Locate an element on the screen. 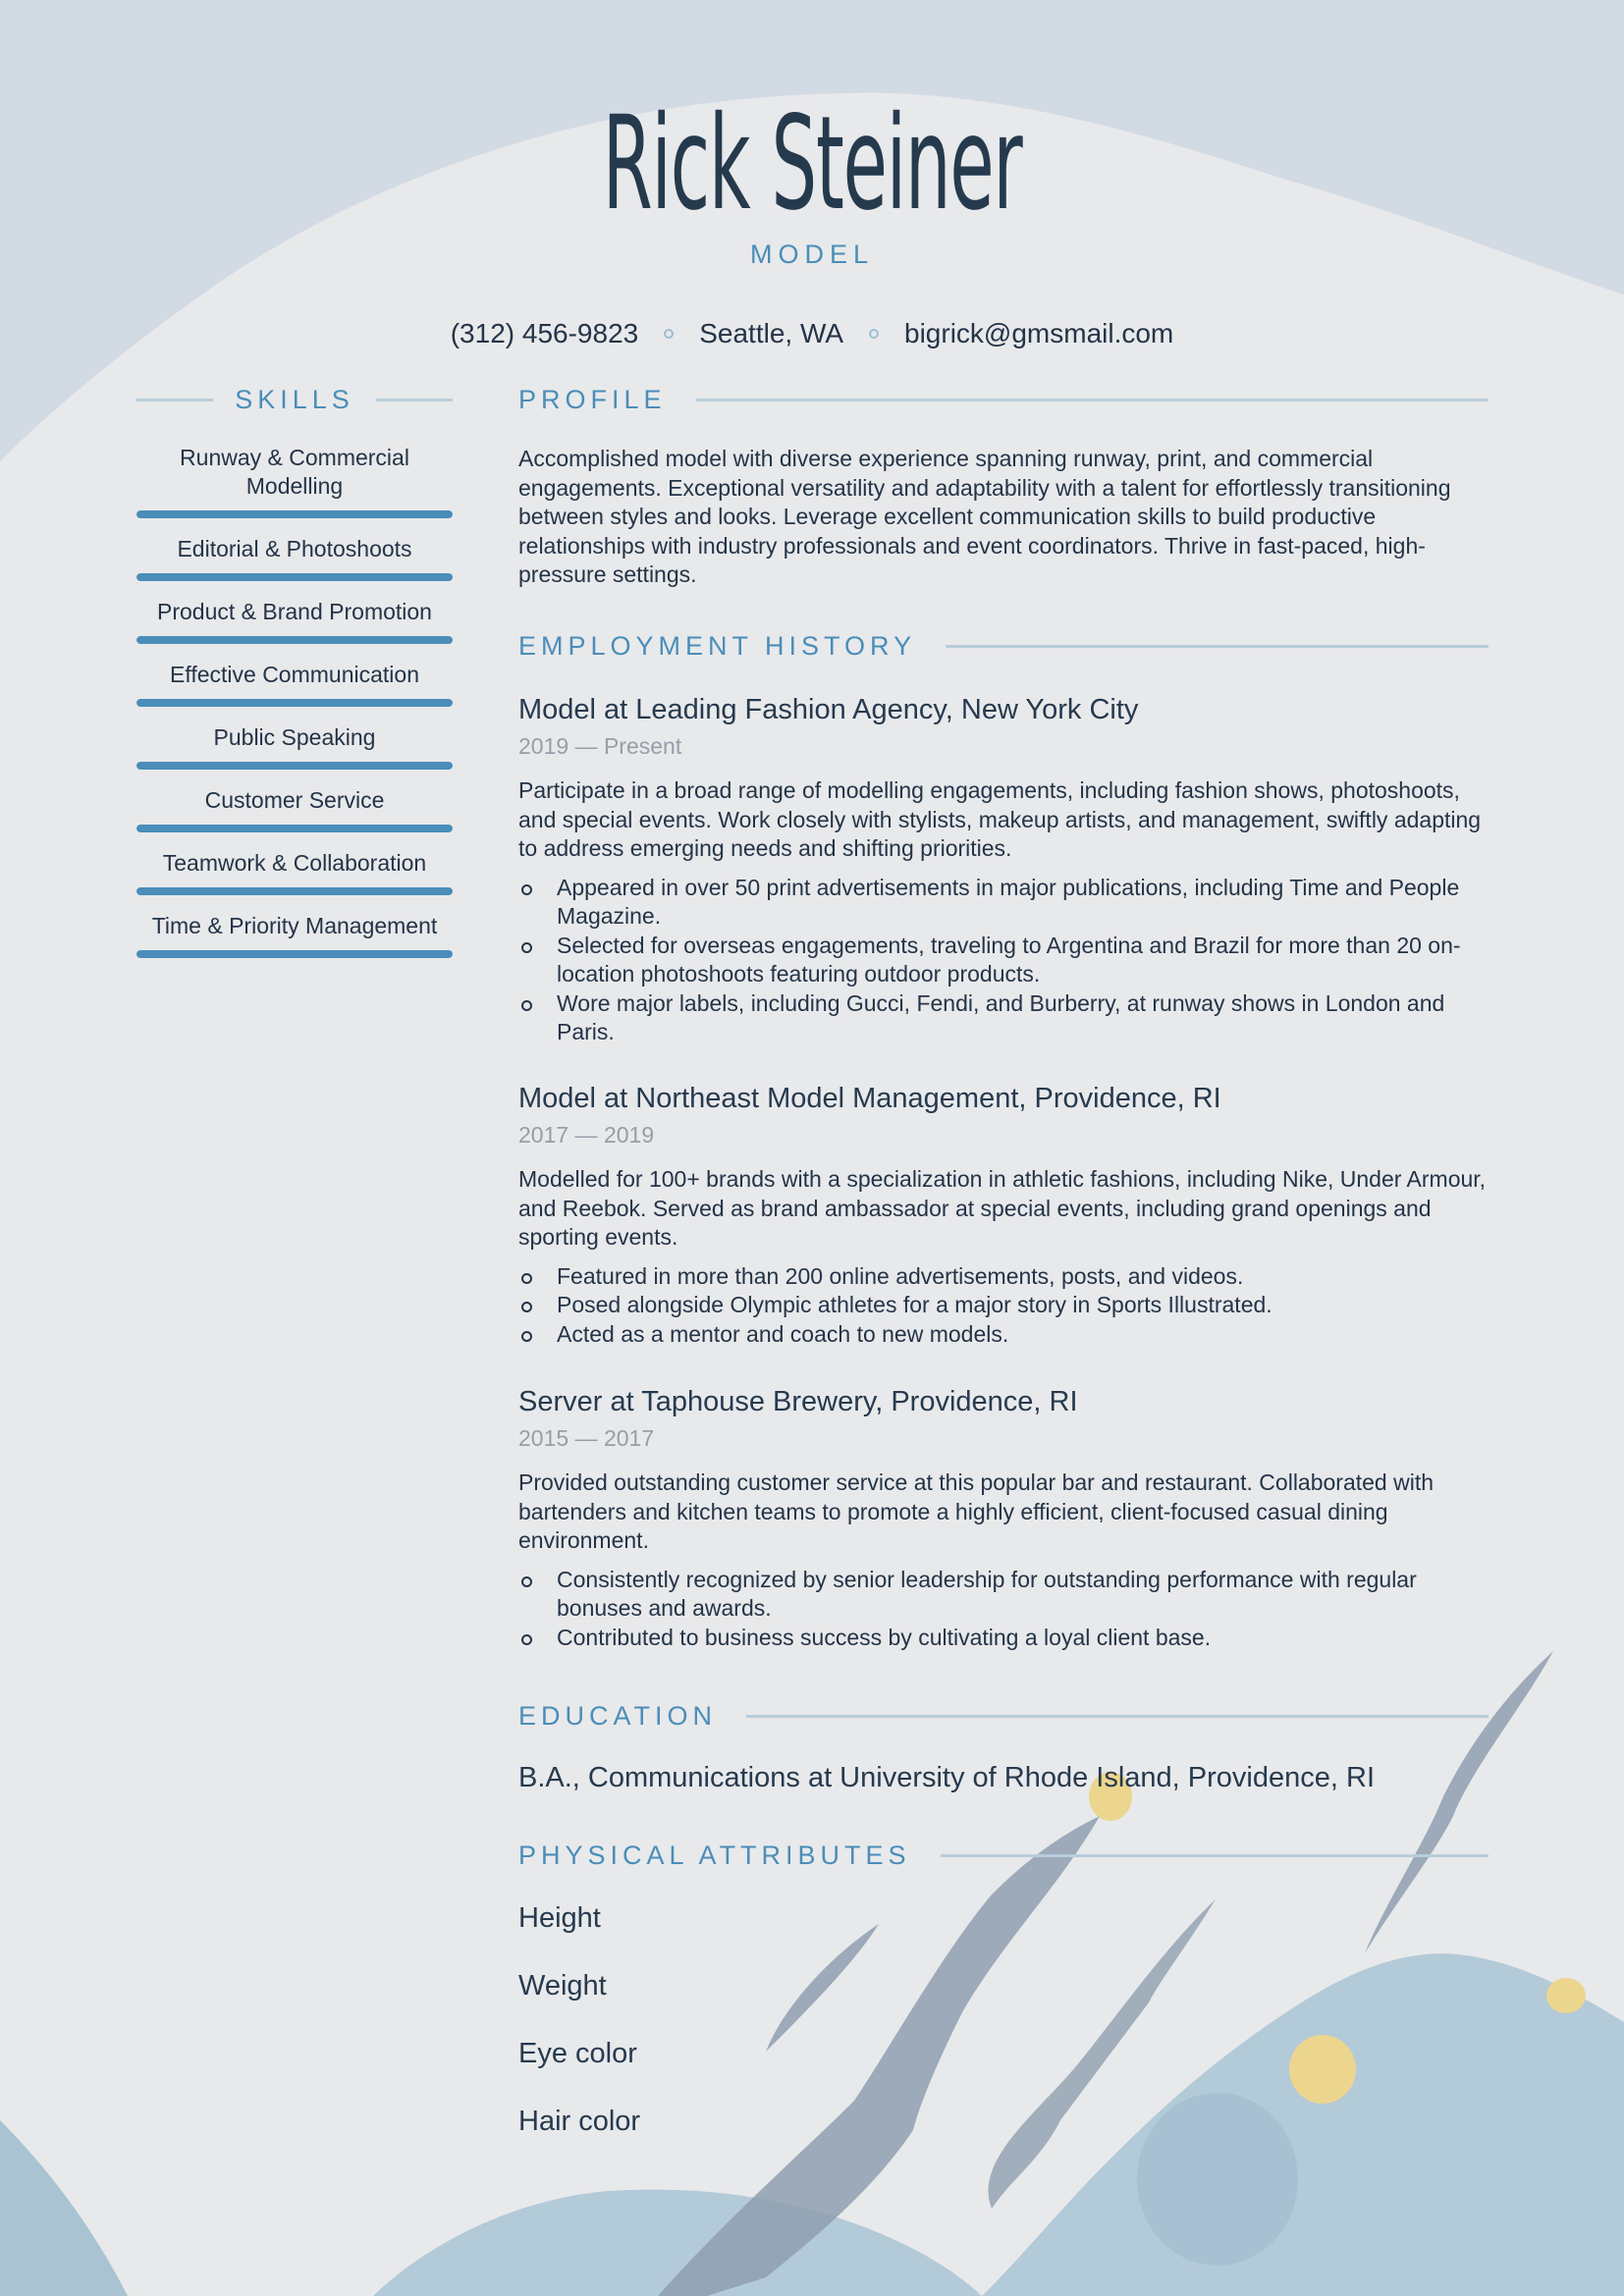  skills-heading-label: SKILLS is located at coordinates (294, 399).